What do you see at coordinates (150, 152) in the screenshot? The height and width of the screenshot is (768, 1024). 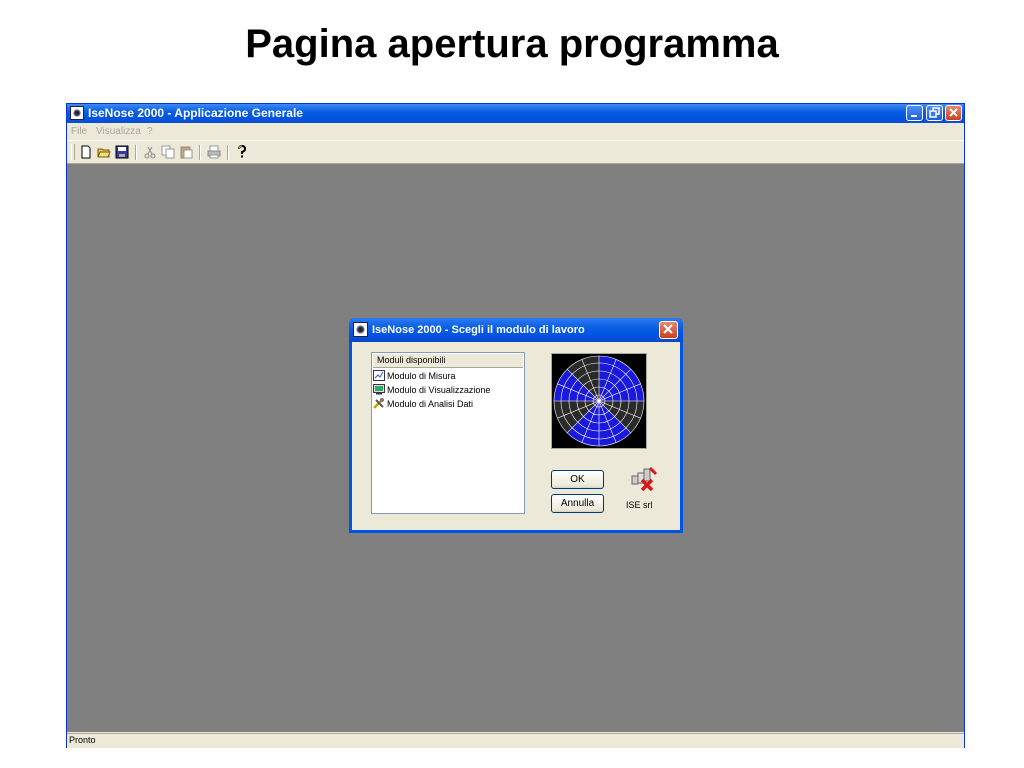 I see `cut-icon` at bounding box center [150, 152].